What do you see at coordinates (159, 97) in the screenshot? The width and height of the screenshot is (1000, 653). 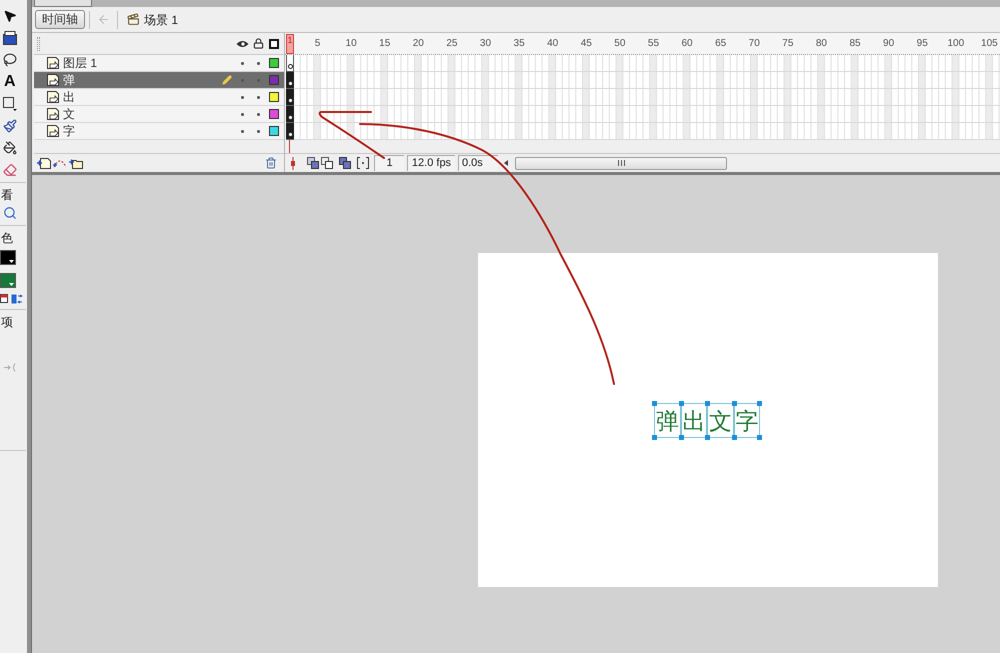 I see `layer-row: 出` at bounding box center [159, 97].